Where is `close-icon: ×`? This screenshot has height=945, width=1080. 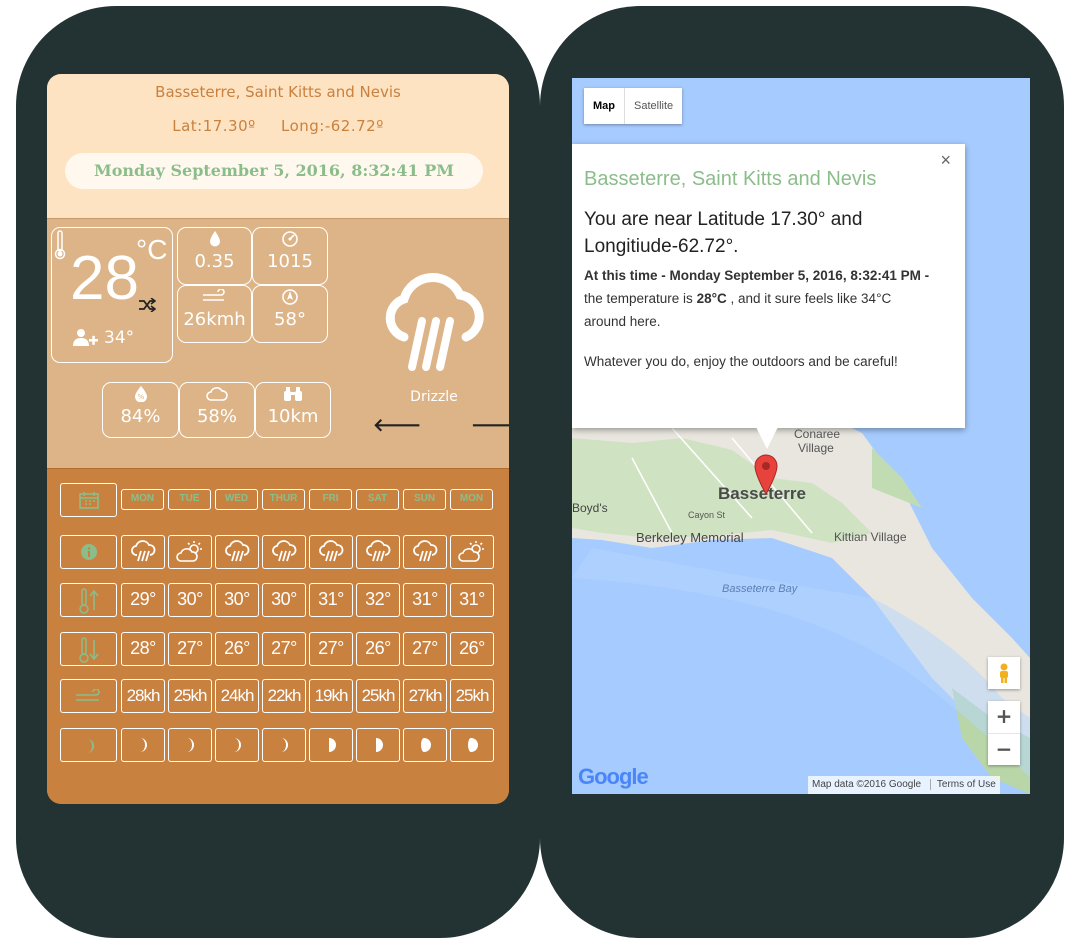 close-icon: × is located at coordinates (945, 160).